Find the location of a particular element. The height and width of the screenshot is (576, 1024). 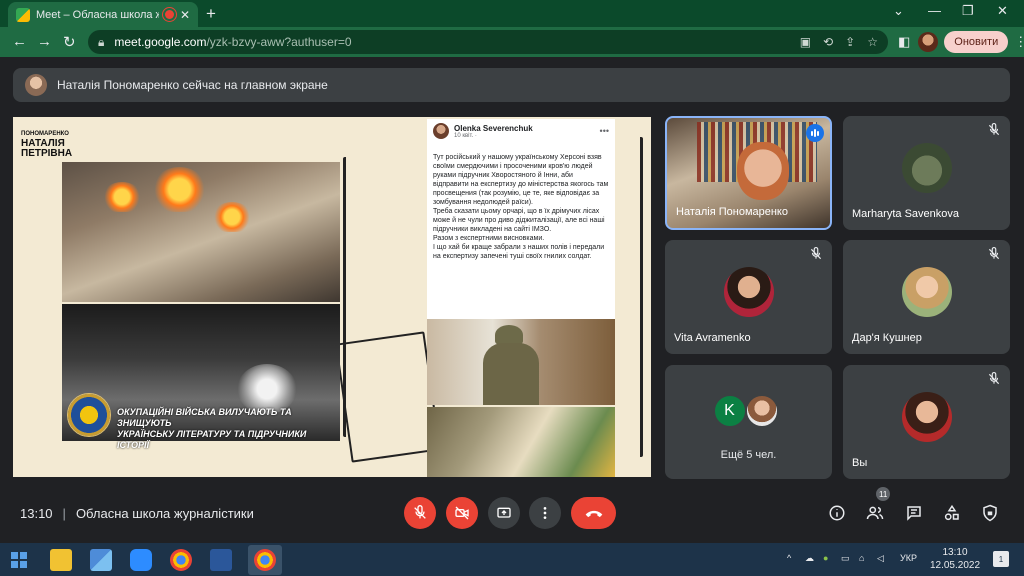

restore-icon: ❐ is located at coordinates (968, 11).